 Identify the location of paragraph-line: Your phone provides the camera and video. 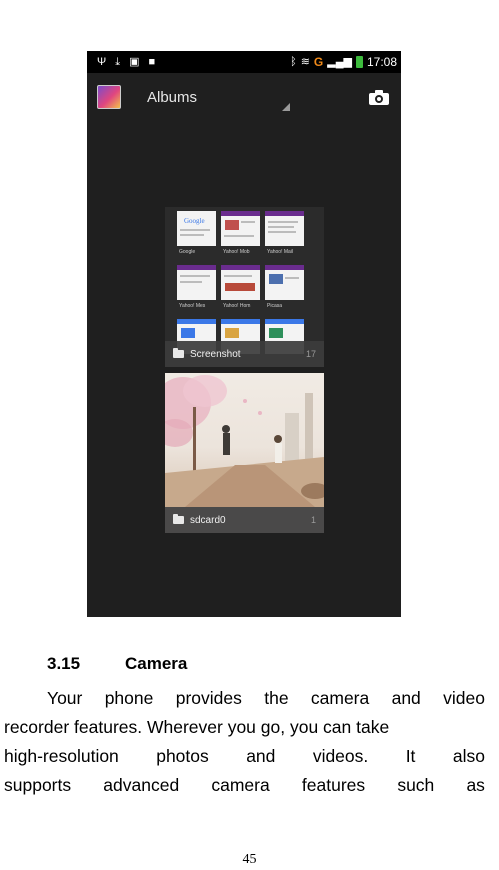
(244, 698).